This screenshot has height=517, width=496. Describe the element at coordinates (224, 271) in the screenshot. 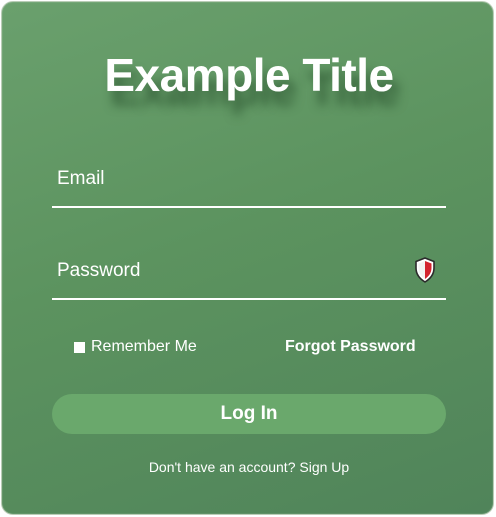

I see `password-field` at that location.